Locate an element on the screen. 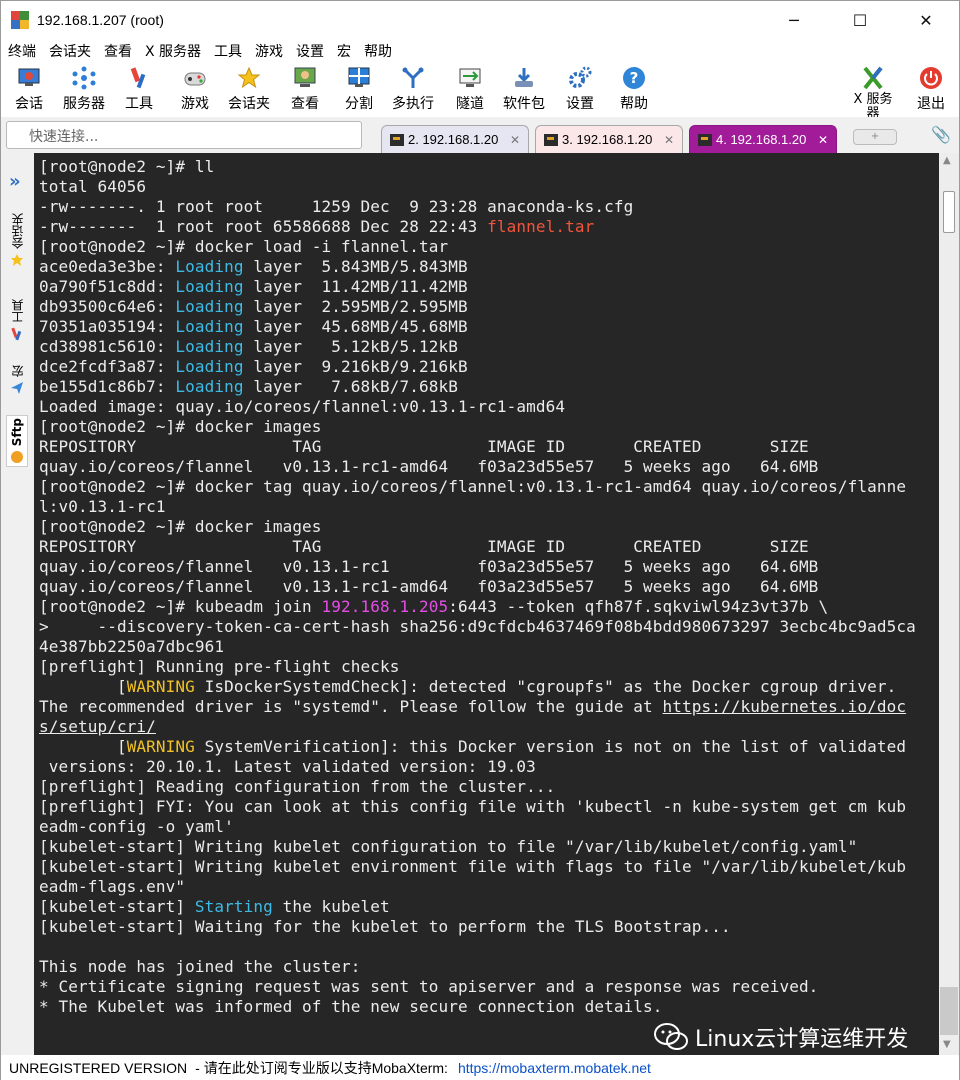  tunnel-icon is located at coordinates (470, 78).